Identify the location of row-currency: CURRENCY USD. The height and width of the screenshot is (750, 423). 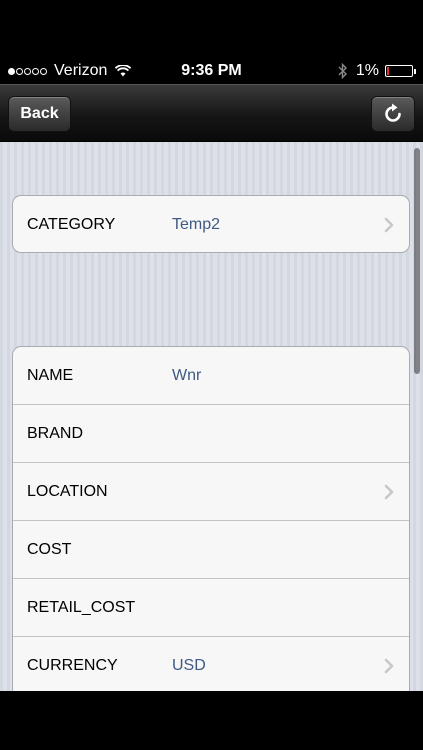
(211, 664).